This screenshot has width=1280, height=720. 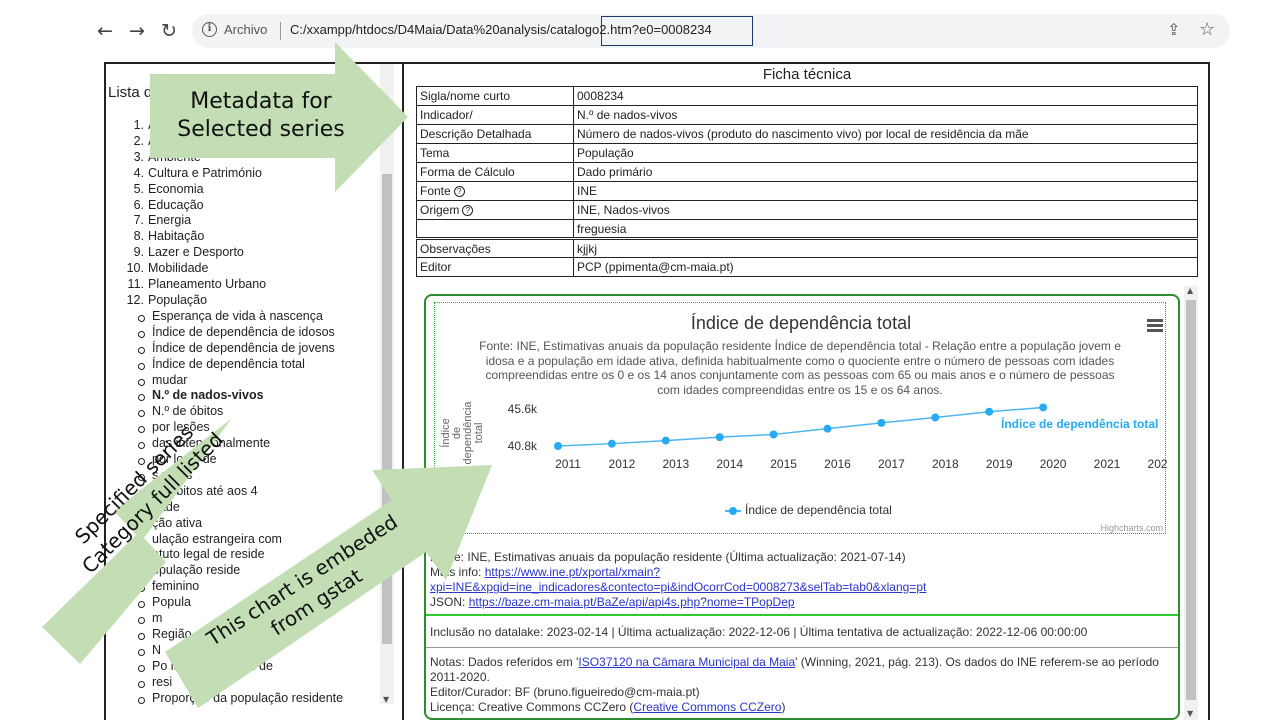 I want to click on metadata-annotation: Metadata for Selected series, so click(x=261, y=116).